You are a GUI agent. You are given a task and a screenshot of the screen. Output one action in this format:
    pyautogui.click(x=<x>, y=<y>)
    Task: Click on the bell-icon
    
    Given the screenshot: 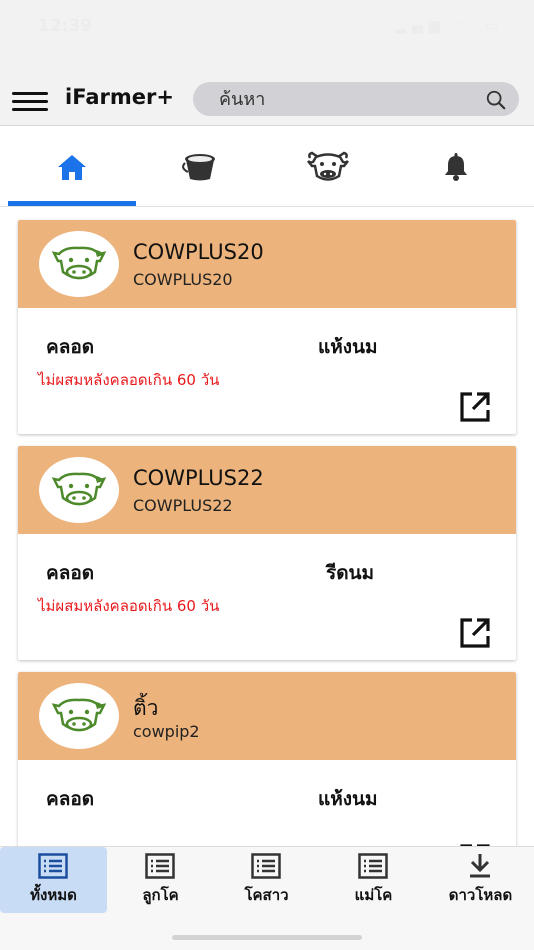 What is the action you would take?
    pyautogui.click(x=456, y=166)
    